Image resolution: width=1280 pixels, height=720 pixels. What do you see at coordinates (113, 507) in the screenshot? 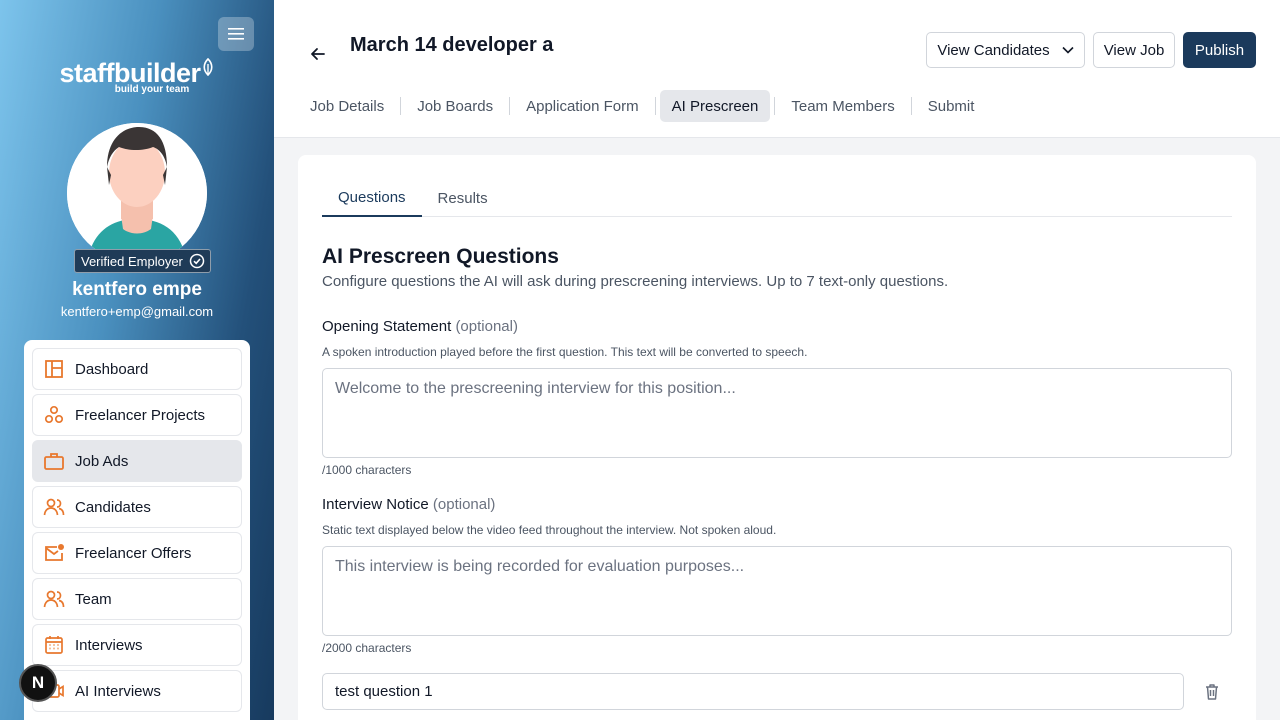
I see `sidebar-item-label: Candidates` at bounding box center [113, 507].